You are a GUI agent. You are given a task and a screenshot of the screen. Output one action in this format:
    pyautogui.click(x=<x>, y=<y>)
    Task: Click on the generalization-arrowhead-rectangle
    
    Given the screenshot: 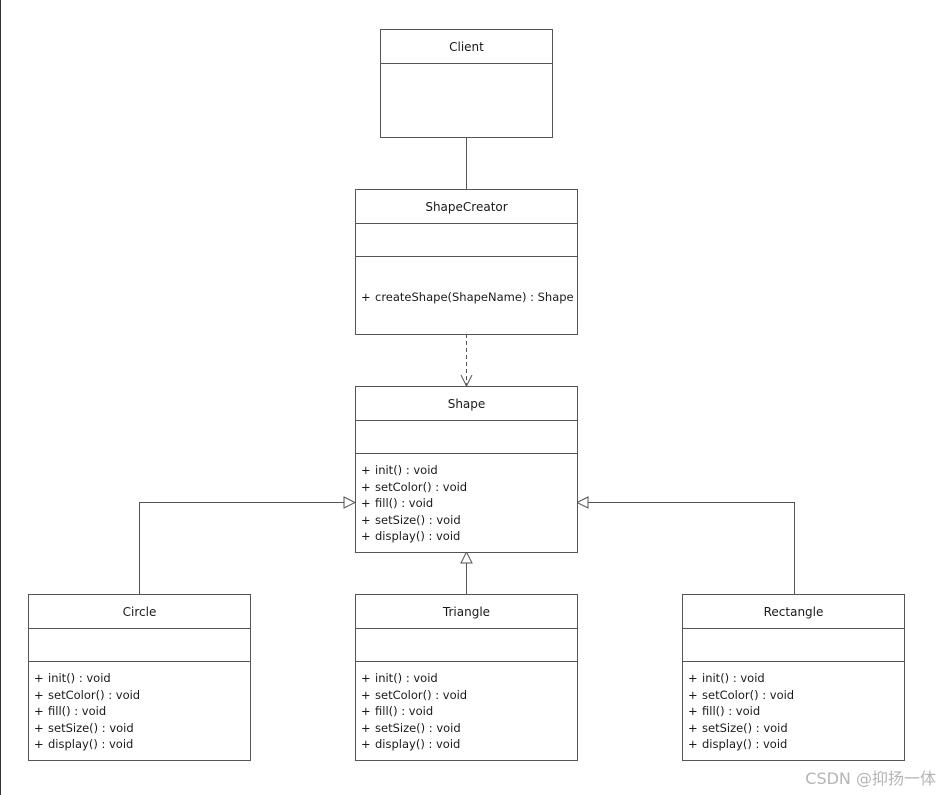 What is the action you would take?
    pyautogui.click(x=582, y=502)
    